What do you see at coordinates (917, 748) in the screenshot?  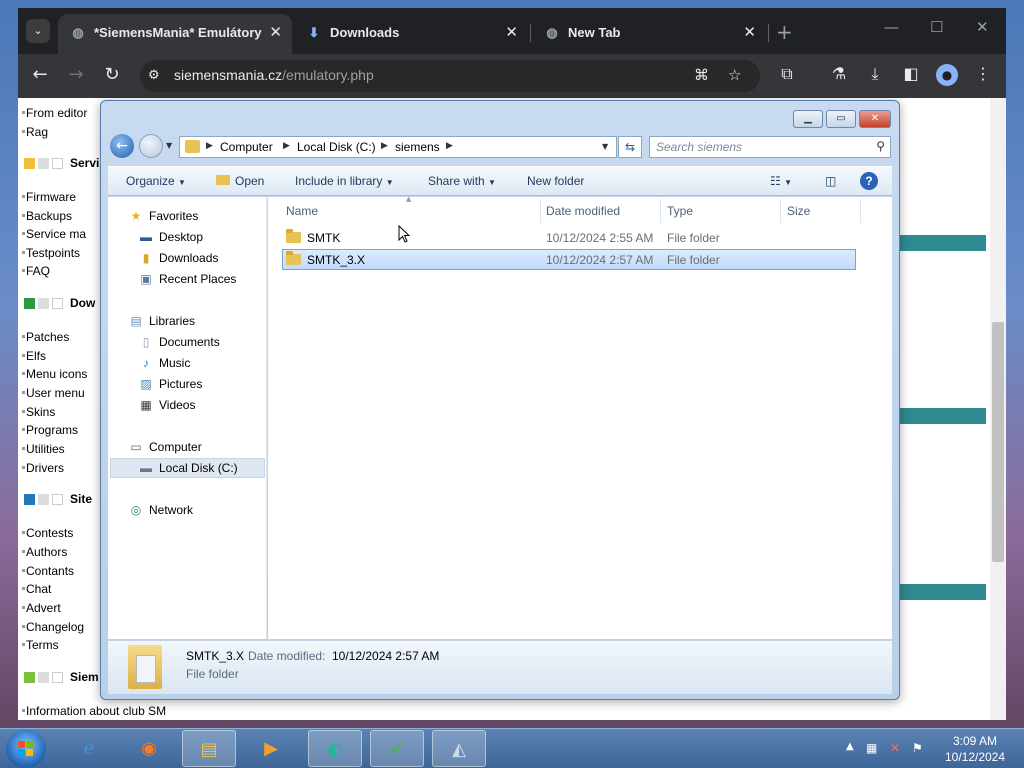 I see `action-center-flag-icon: ⚑` at bounding box center [917, 748].